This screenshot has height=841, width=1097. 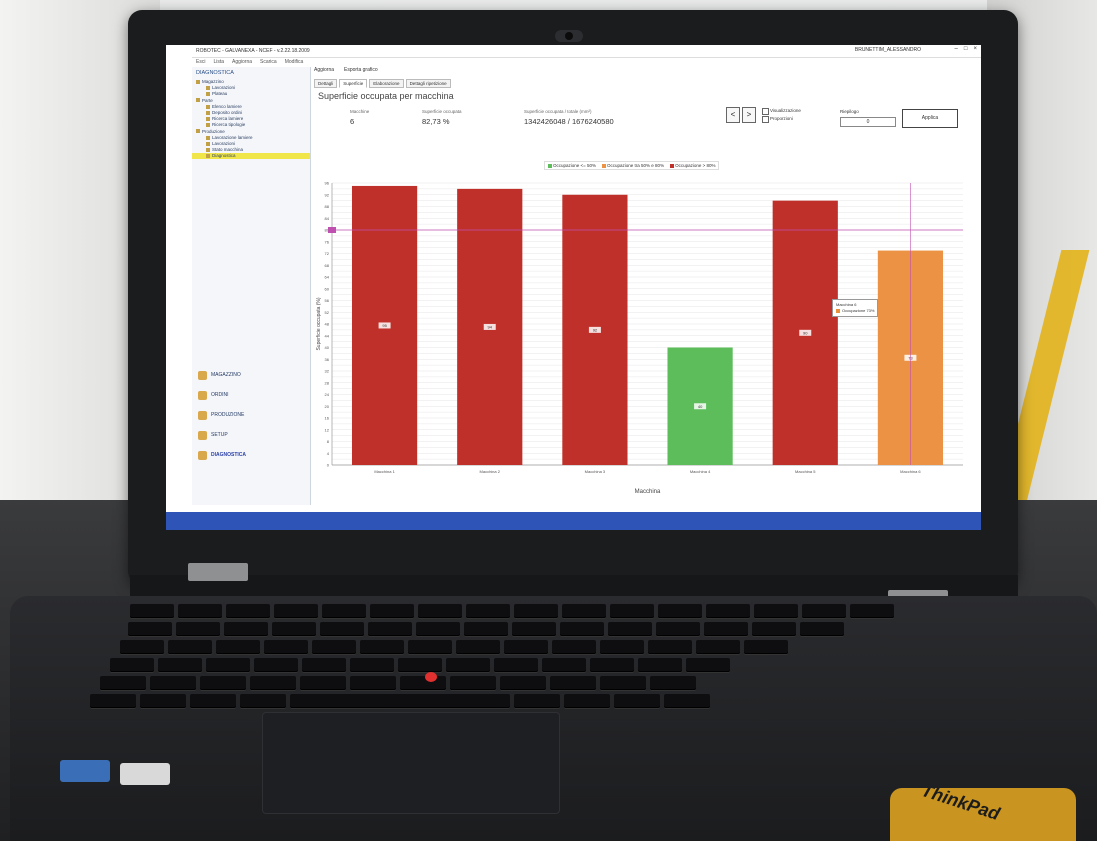 I want to click on touchpad, so click(x=411, y=763).